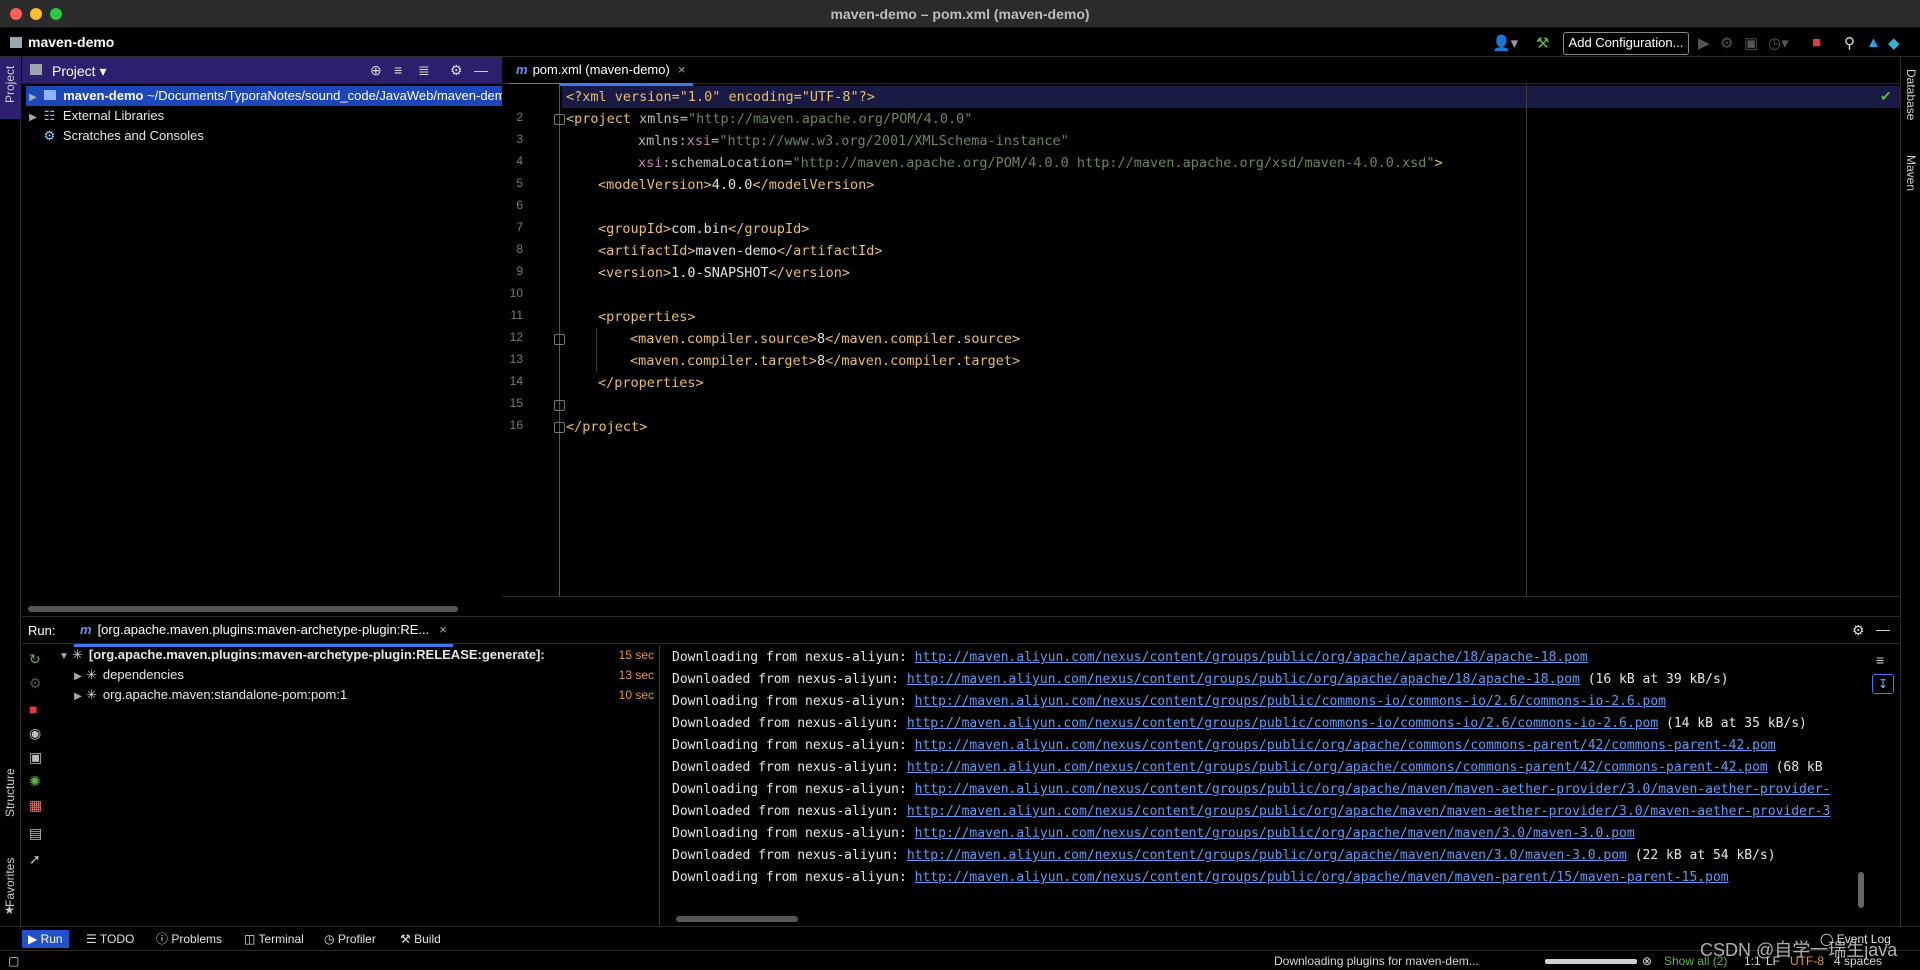  Describe the element at coordinates (647, 317) in the screenshot. I see `code-line-11: <properties>` at that location.